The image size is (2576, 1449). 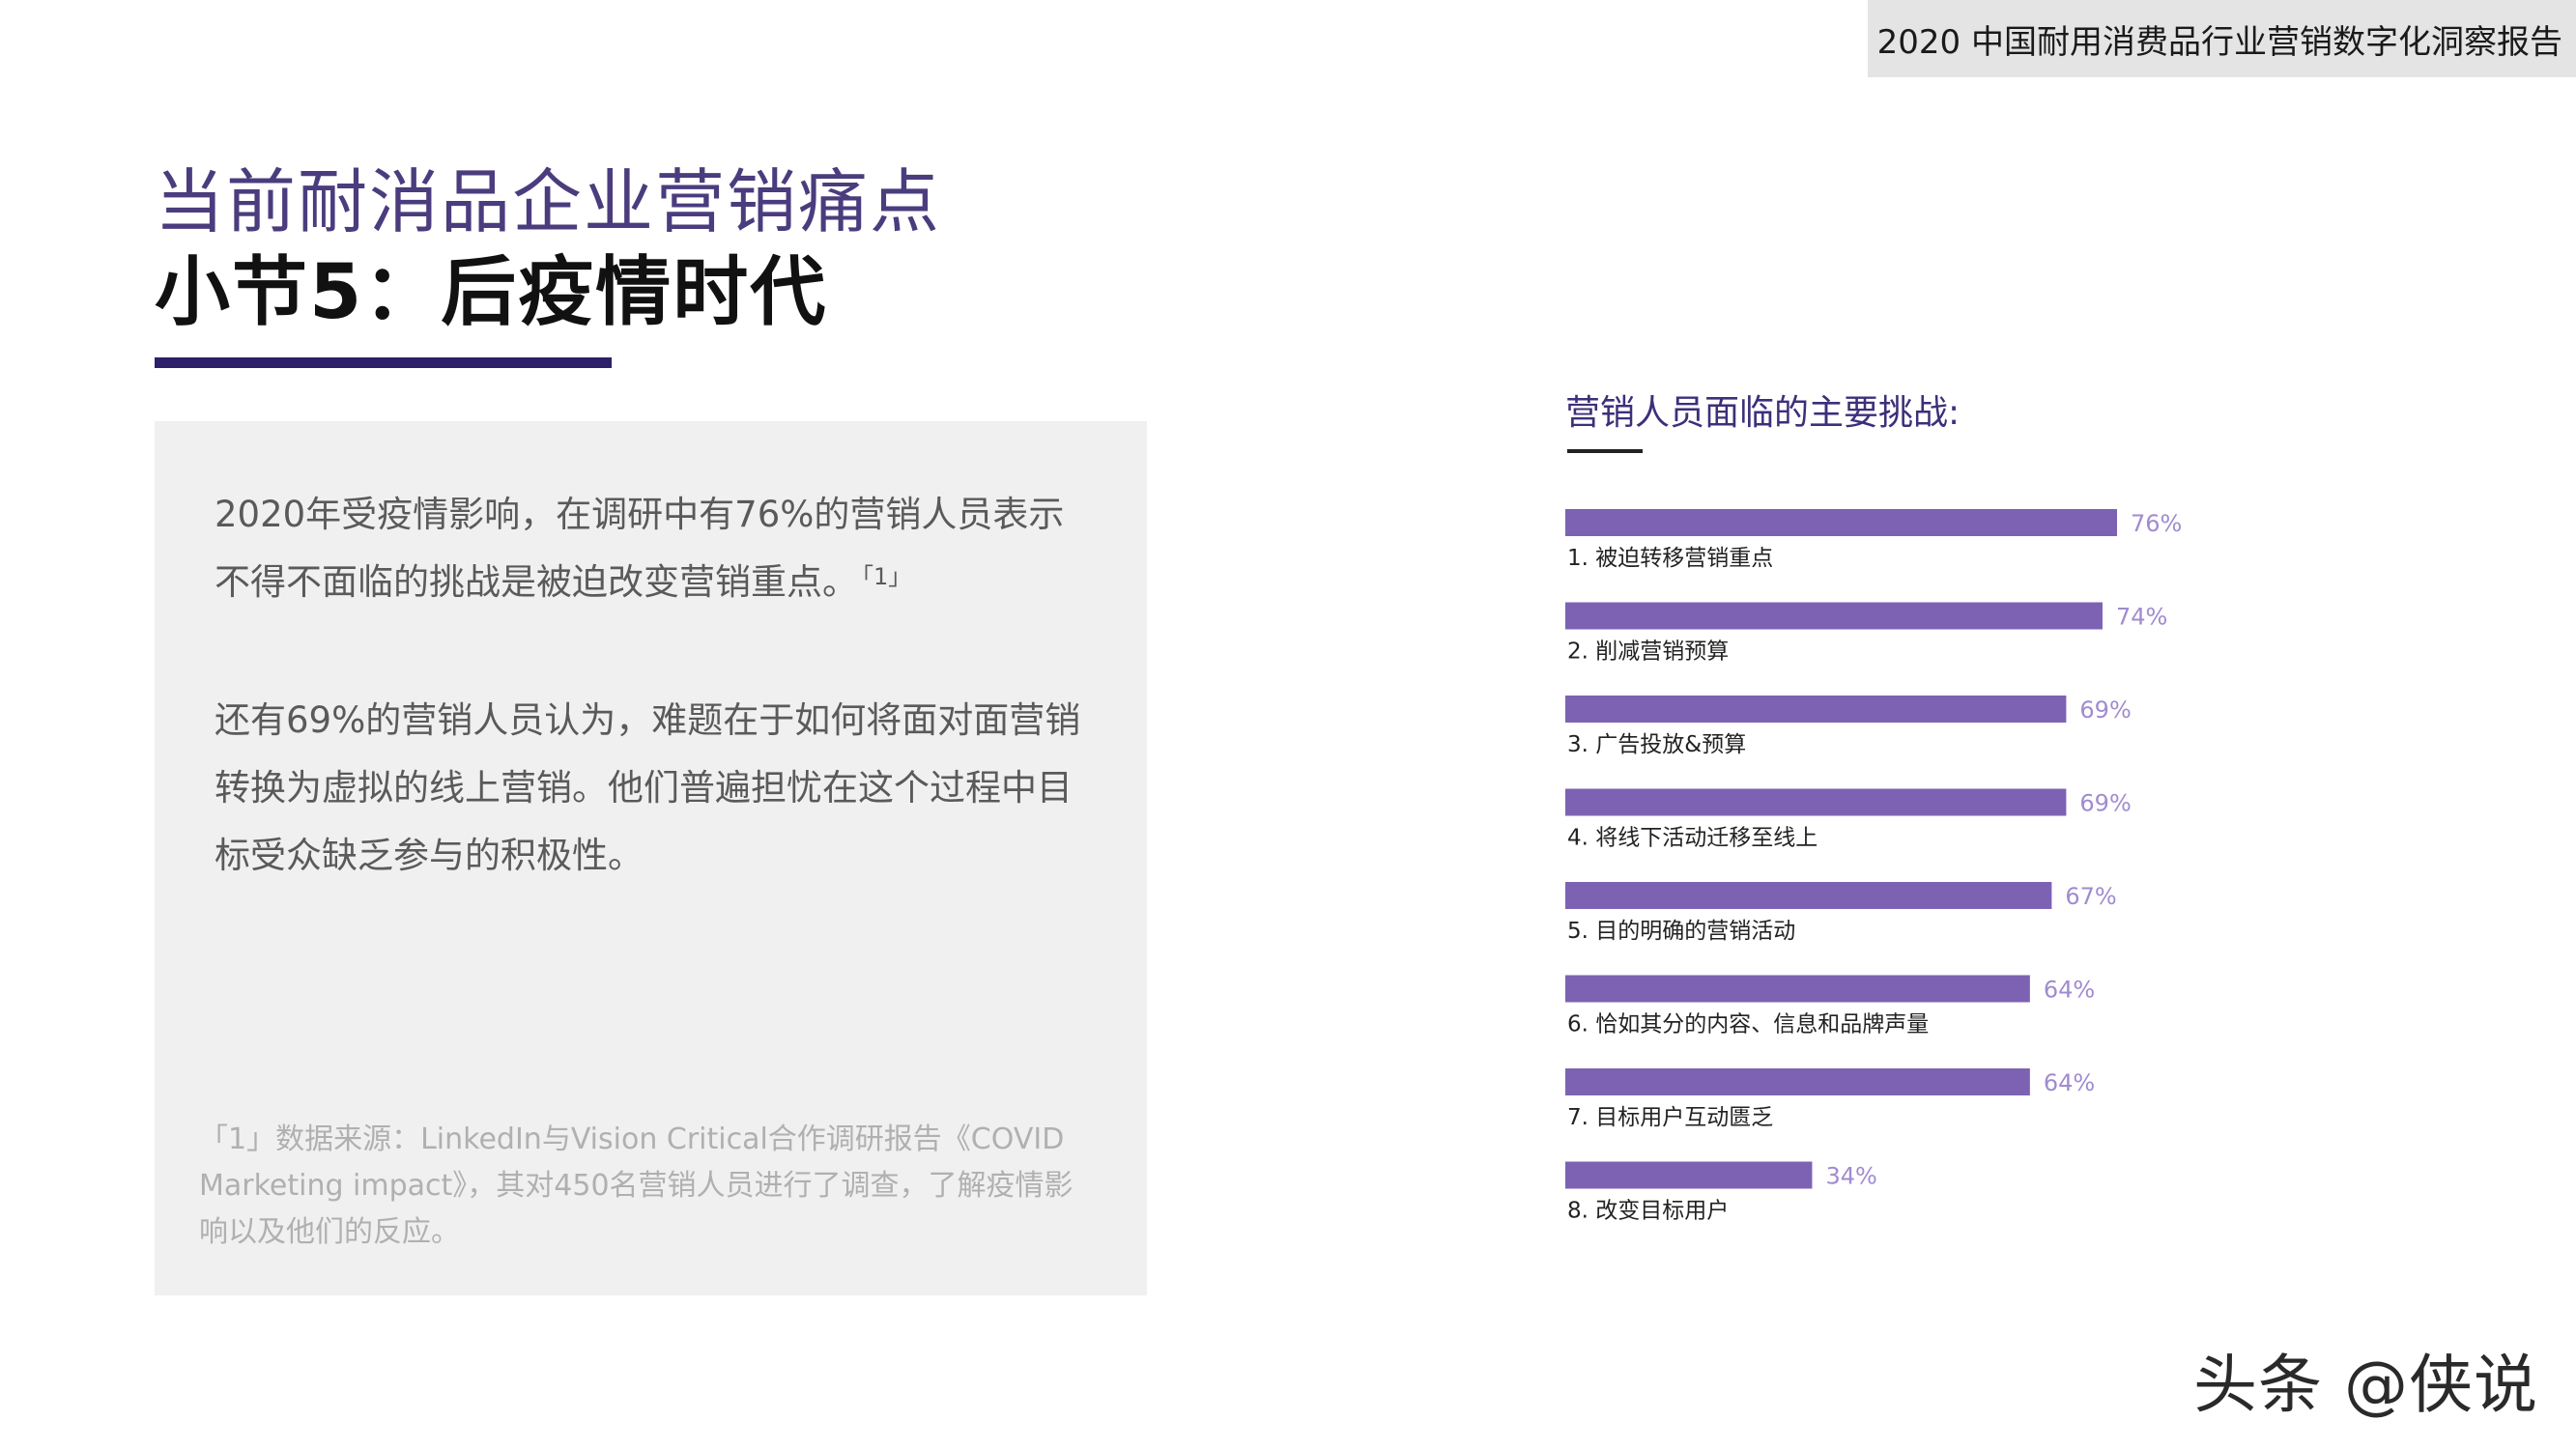 What do you see at coordinates (2366, 1385) in the screenshot?
I see `watermark: 头条 @侠说` at bounding box center [2366, 1385].